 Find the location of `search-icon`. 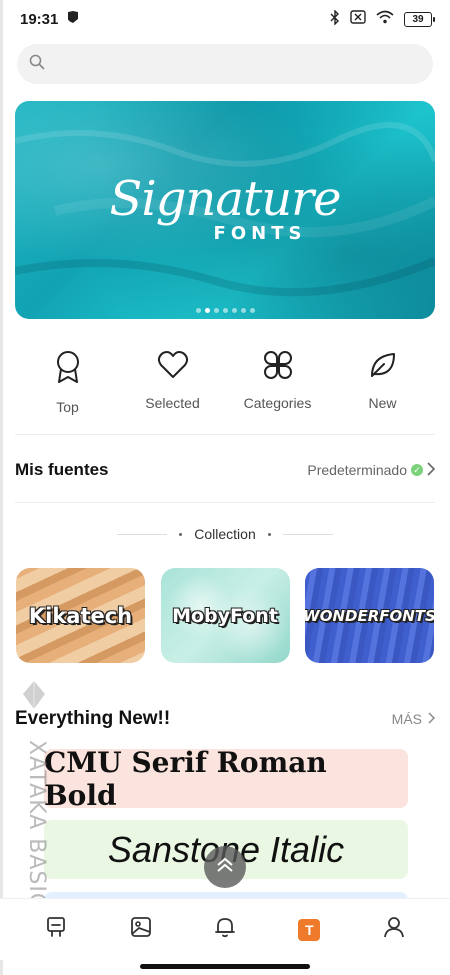

search-icon is located at coordinates (37, 64).